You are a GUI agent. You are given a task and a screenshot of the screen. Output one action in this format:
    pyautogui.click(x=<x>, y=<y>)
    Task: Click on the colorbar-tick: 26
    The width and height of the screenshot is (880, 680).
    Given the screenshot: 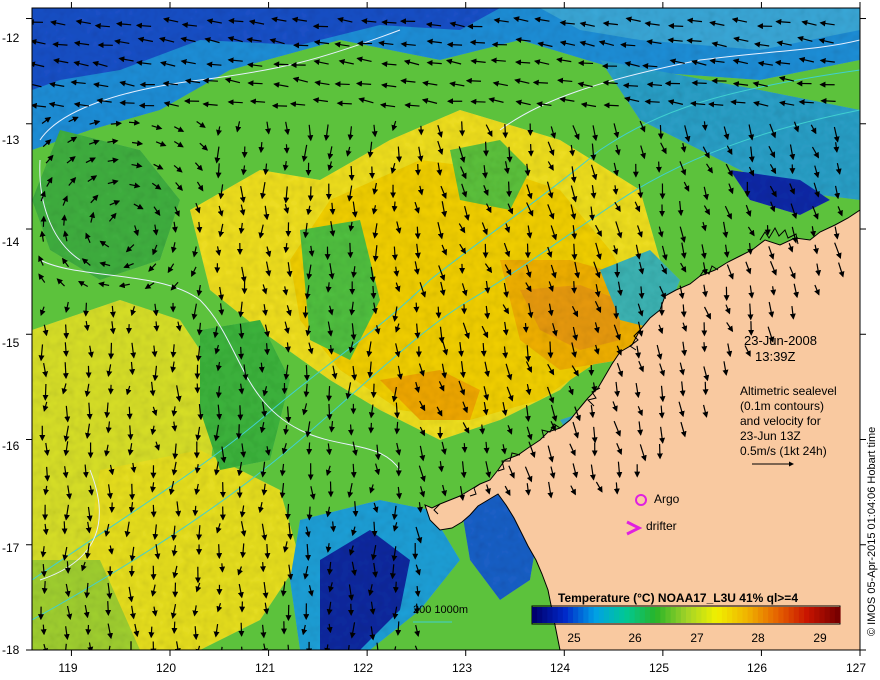 What is the action you would take?
    pyautogui.click(x=635, y=638)
    